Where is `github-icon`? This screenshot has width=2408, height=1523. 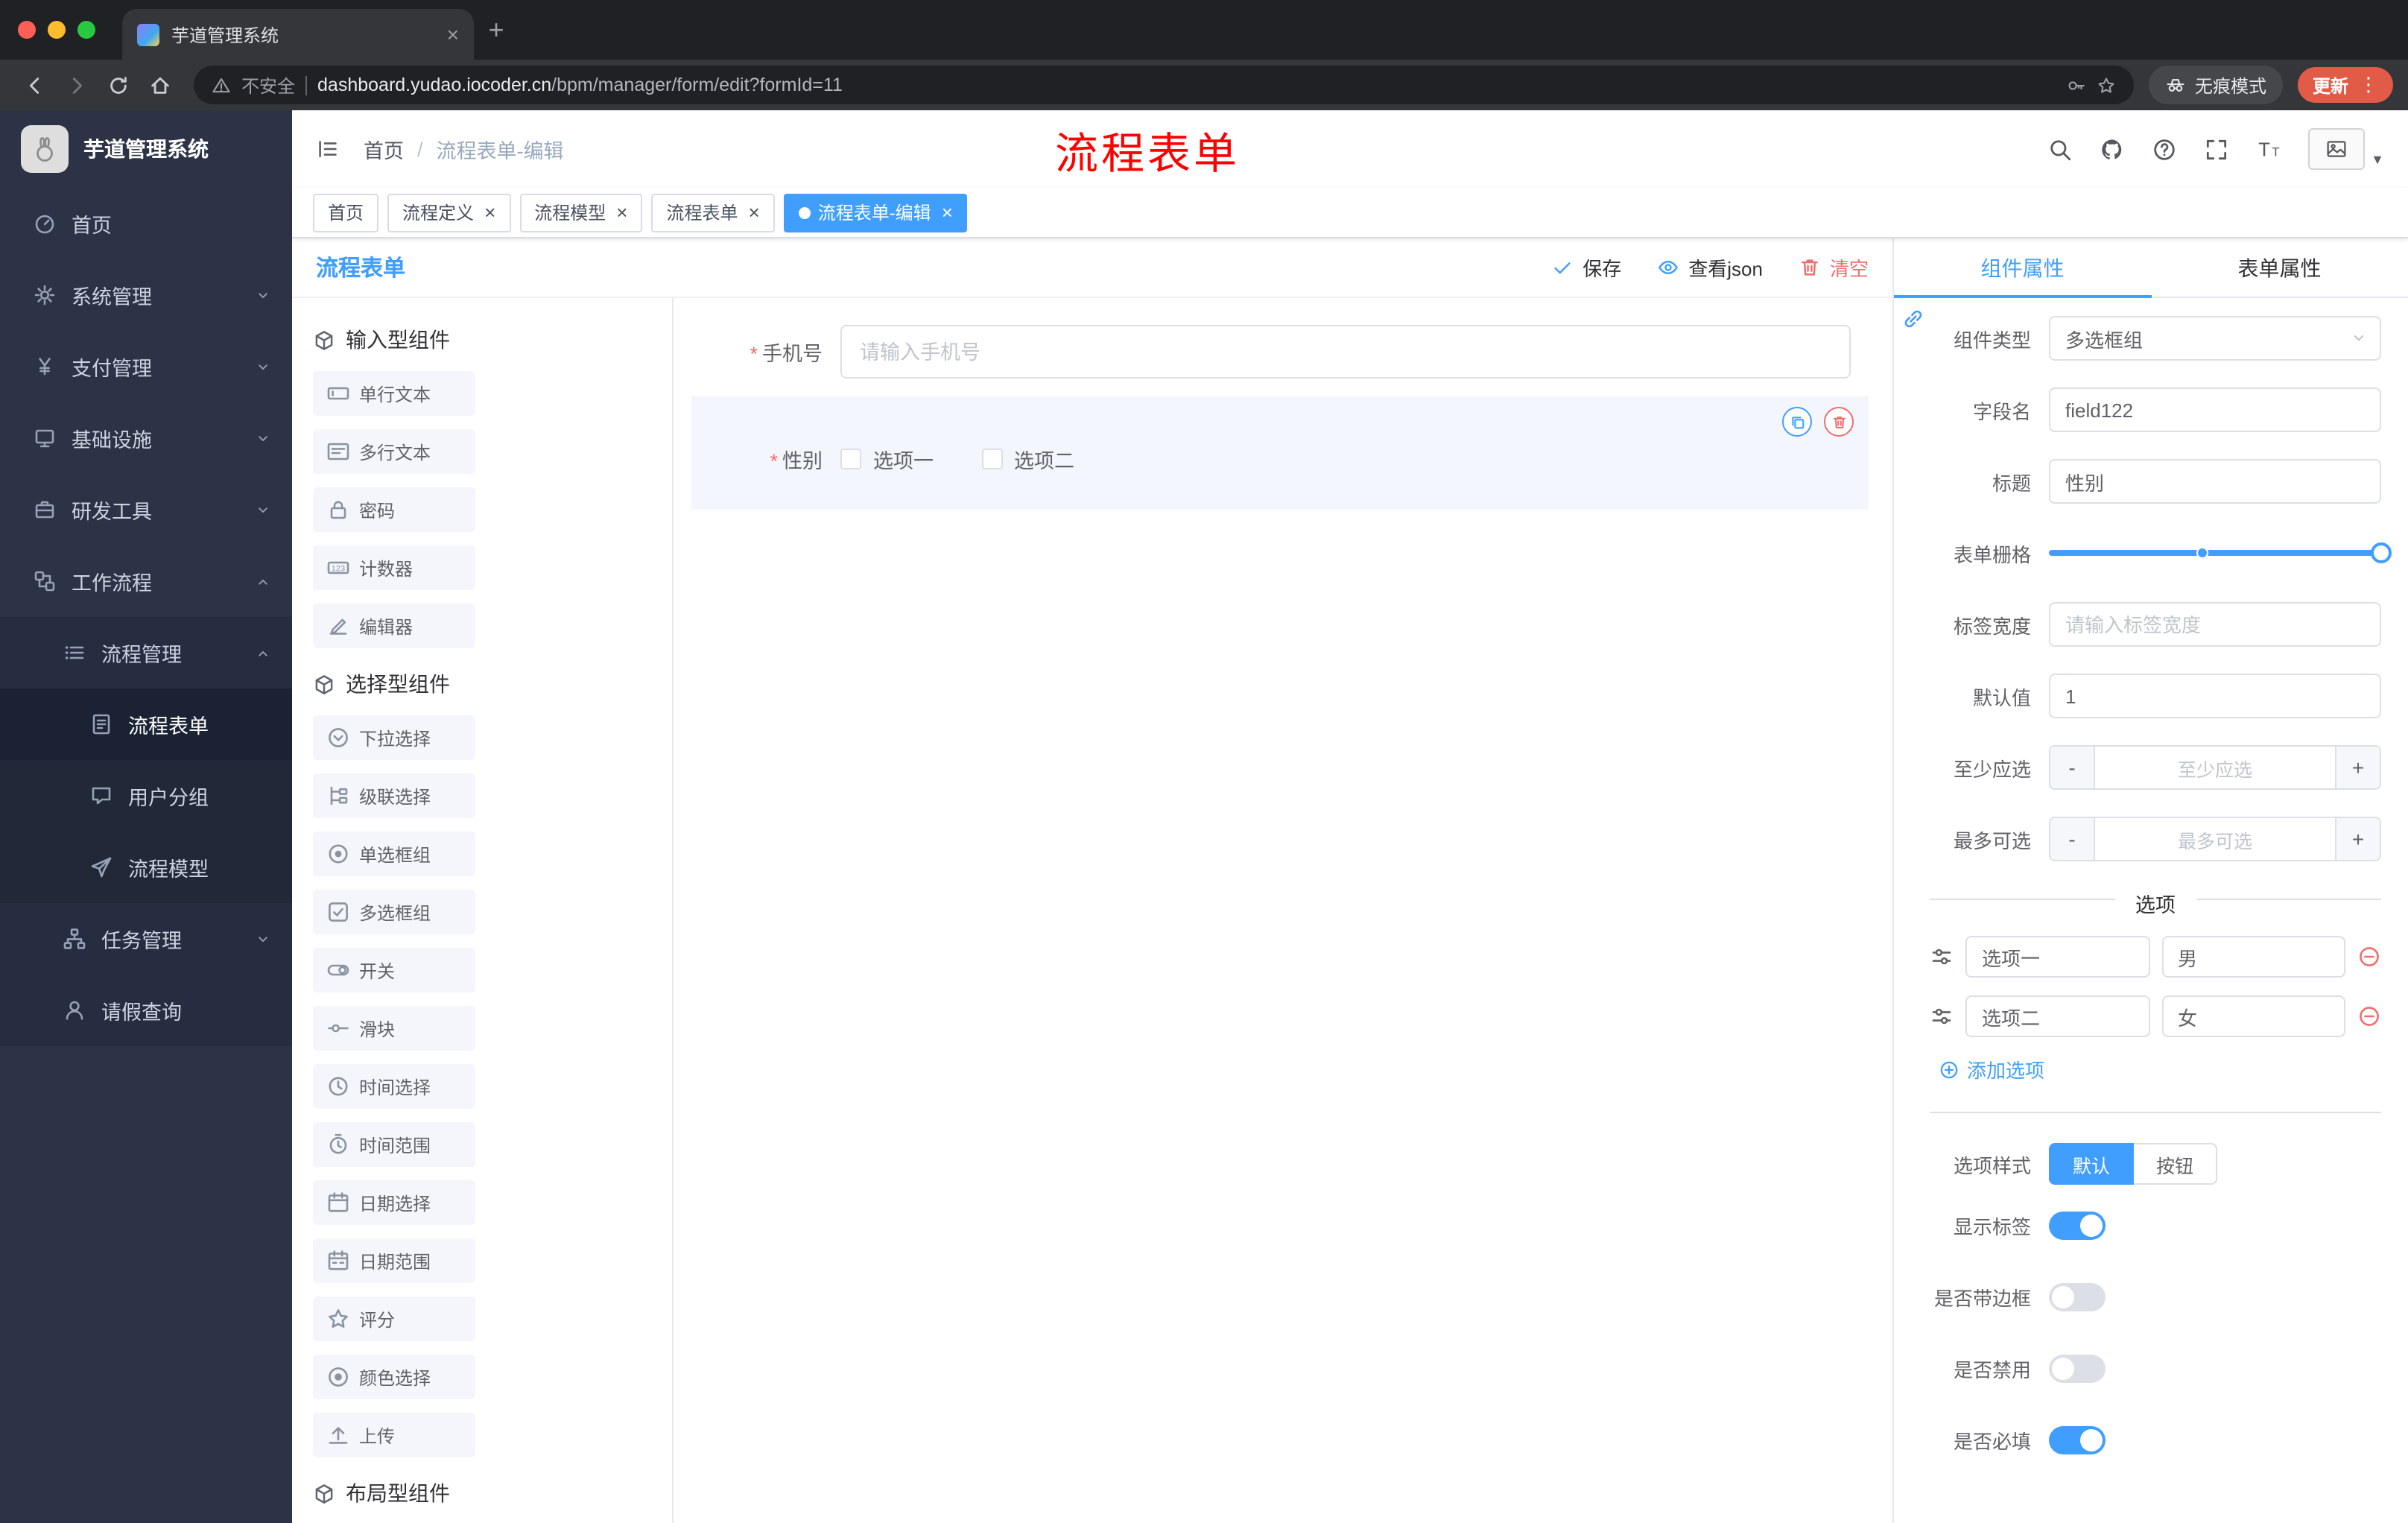 github-icon is located at coordinates (2112, 149).